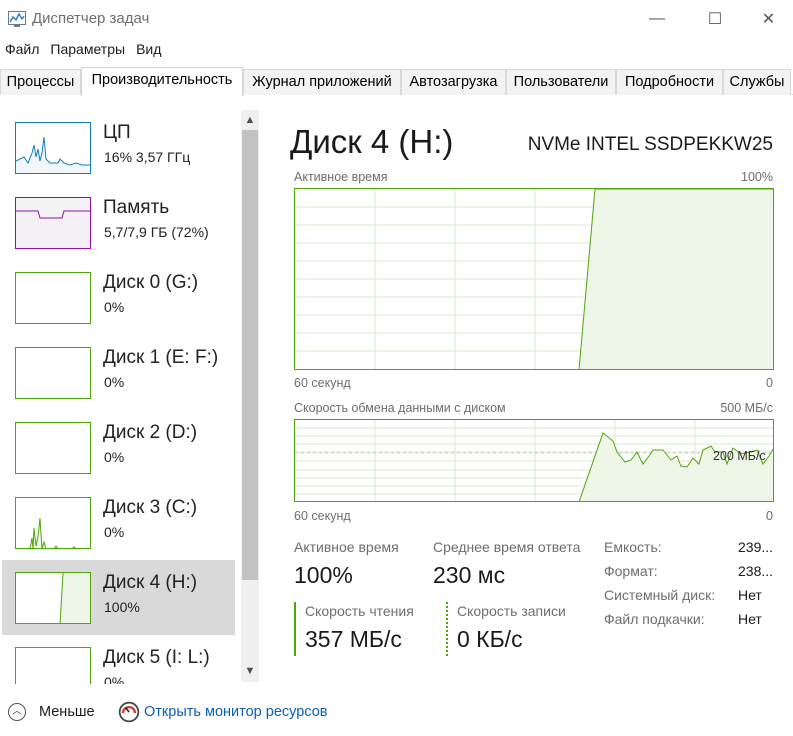 This screenshot has height=736, width=793. I want to click on tab-services: Службы, so click(757, 82).